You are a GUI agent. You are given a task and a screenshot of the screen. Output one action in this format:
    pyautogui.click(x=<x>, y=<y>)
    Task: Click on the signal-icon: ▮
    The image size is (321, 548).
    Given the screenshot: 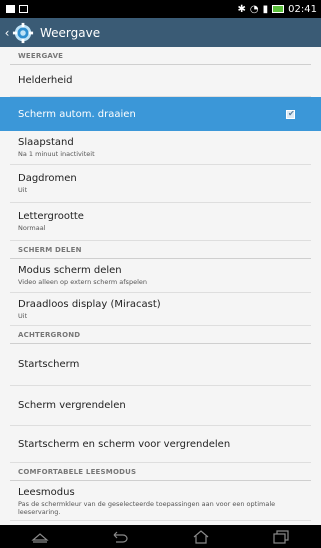 What is the action you would take?
    pyautogui.click(x=265, y=9)
    